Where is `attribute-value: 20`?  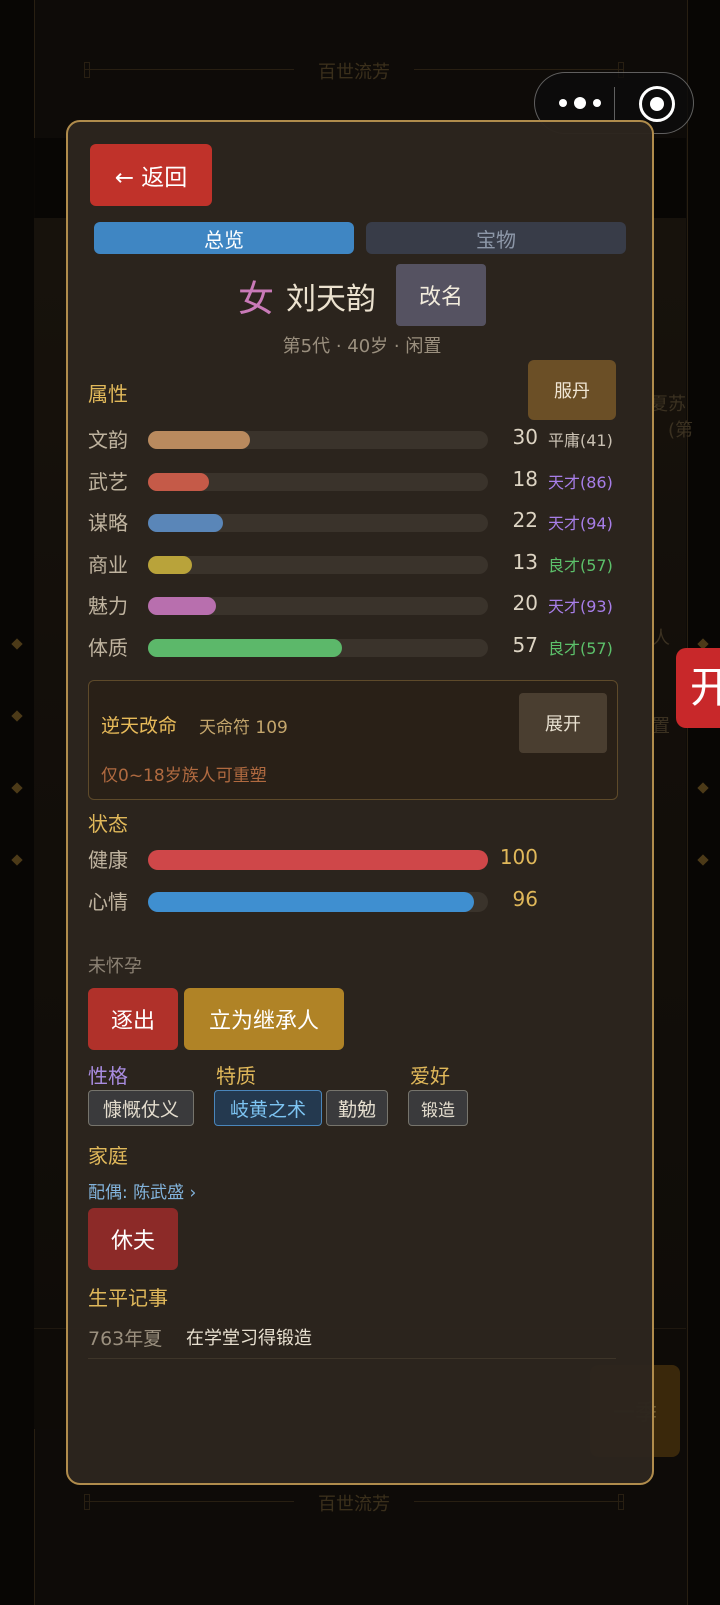
attribute-value: 20 is located at coordinates (525, 603).